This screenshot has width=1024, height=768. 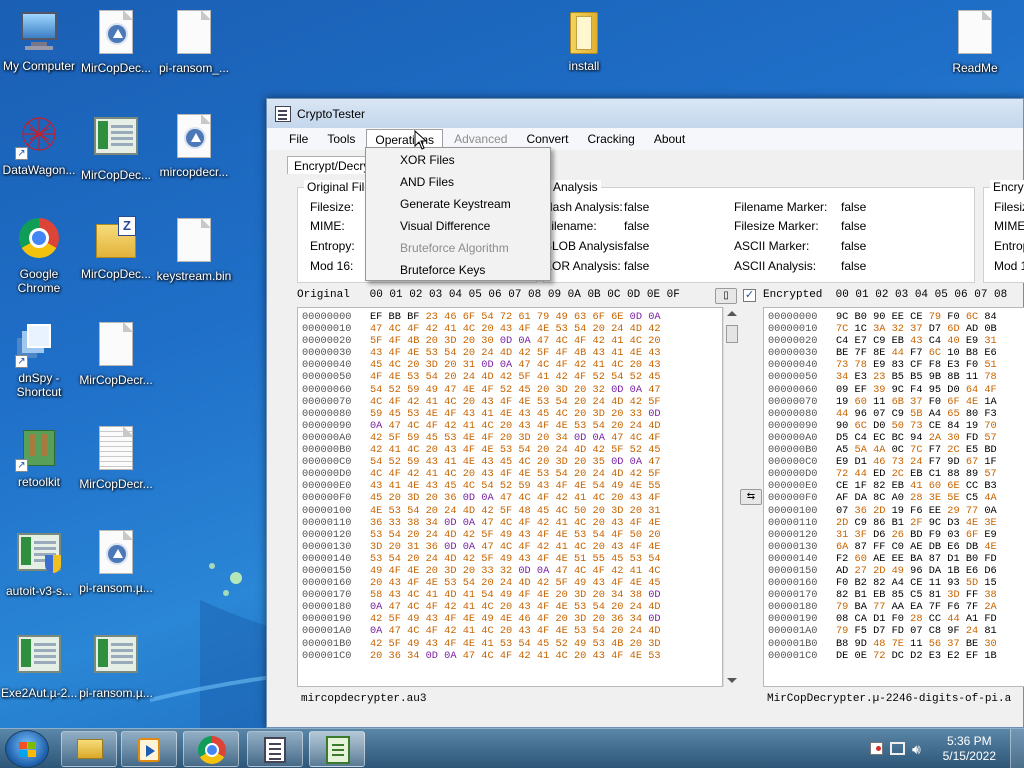 What do you see at coordinates (990, 631) in the screenshot?
I see `hex-byte: 81` at bounding box center [990, 631].